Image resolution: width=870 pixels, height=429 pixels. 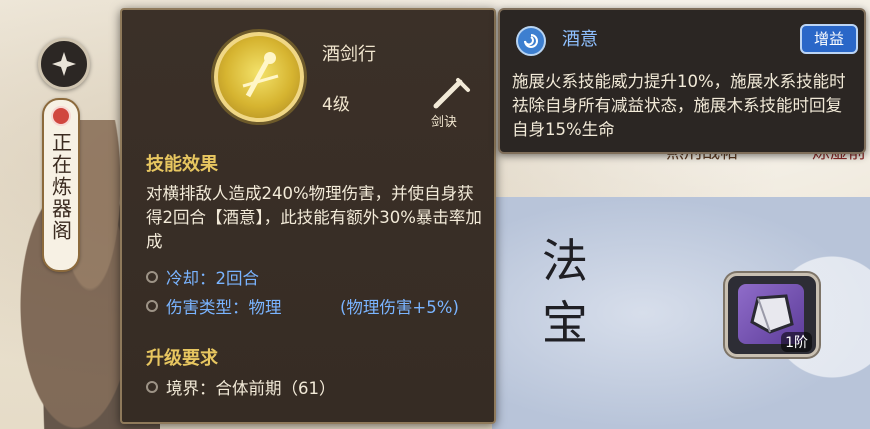 What do you see at coordinates (259, 77) in the screenshot?
I see `sword-gourd-icon` at bounding box center [259, 77].